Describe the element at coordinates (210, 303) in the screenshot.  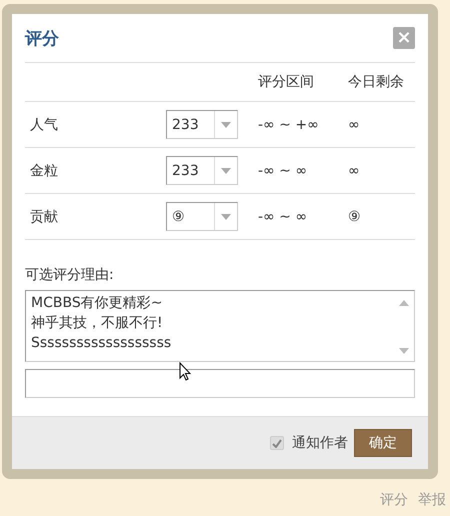
I see `reason-option: MCBBS有你更精彩~` at that location.